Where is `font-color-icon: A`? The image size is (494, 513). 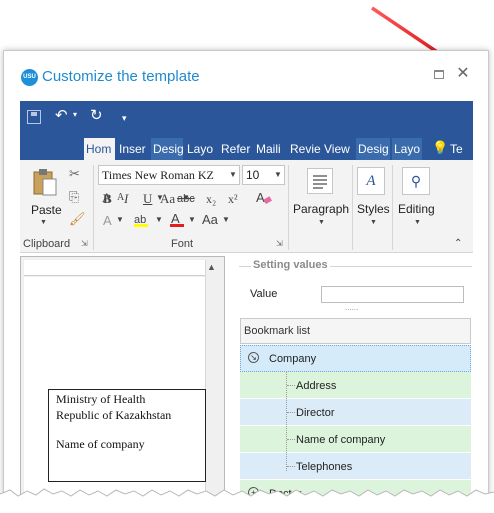
font-color-icon: A is located at coordinates (177, 219).